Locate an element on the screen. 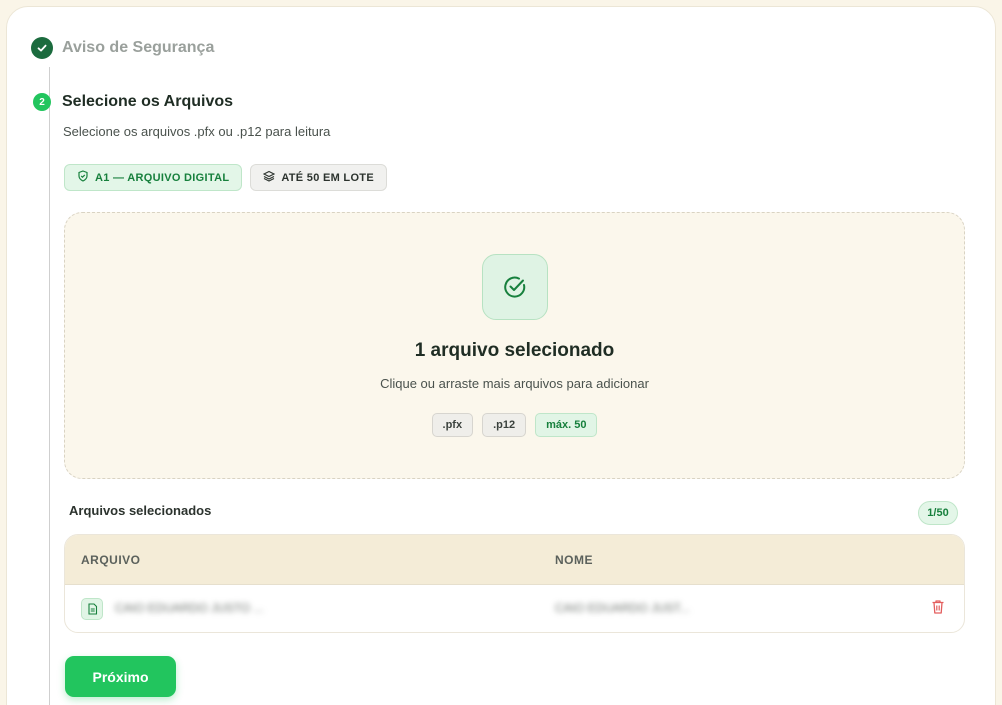 The image size is (1002, 705). step-1-title: Aviso de Segurança is located at coordinates (138, 47).